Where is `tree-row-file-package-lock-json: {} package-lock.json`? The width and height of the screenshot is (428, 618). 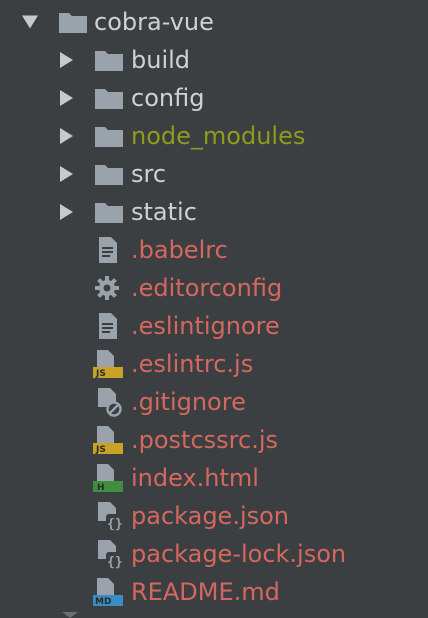
tree-row-file-package-lock-json: {} package-lock.json is located at coordinates (214, 554).